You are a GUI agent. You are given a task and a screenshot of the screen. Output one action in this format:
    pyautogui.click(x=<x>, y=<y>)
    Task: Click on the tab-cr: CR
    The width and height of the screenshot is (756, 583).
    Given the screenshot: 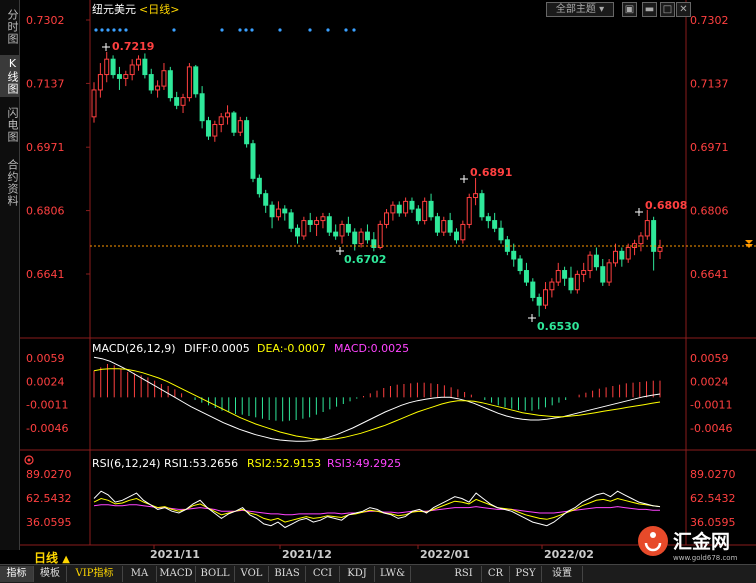 What is the action you would take?
    pyautogui.click(x=496, y=574)
    